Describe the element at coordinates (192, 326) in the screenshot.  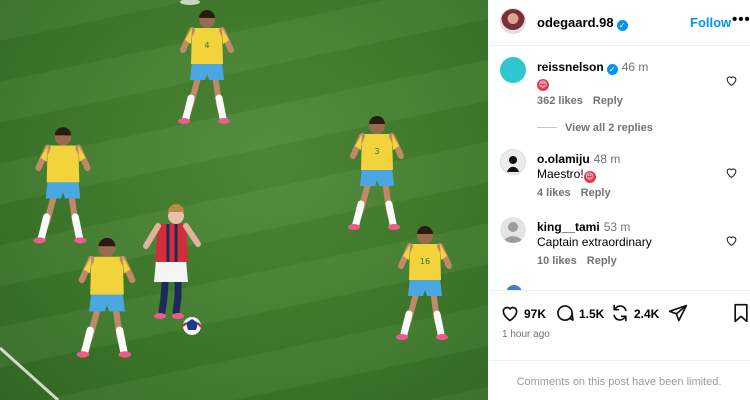
I see `ball` at that location.